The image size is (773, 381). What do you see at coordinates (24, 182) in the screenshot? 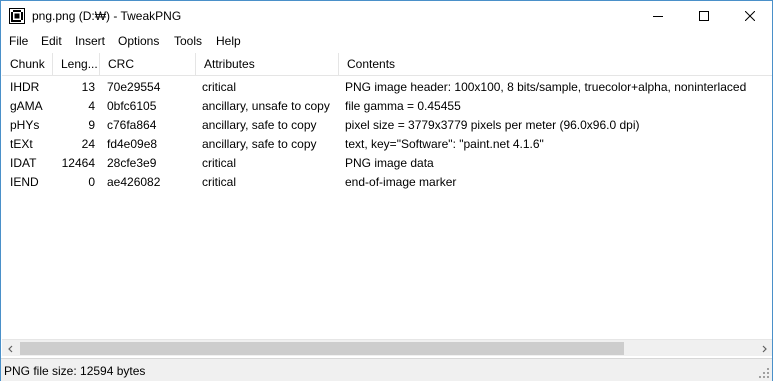
I see `cell-chunk: IEND` at bounding box center [24, 182].